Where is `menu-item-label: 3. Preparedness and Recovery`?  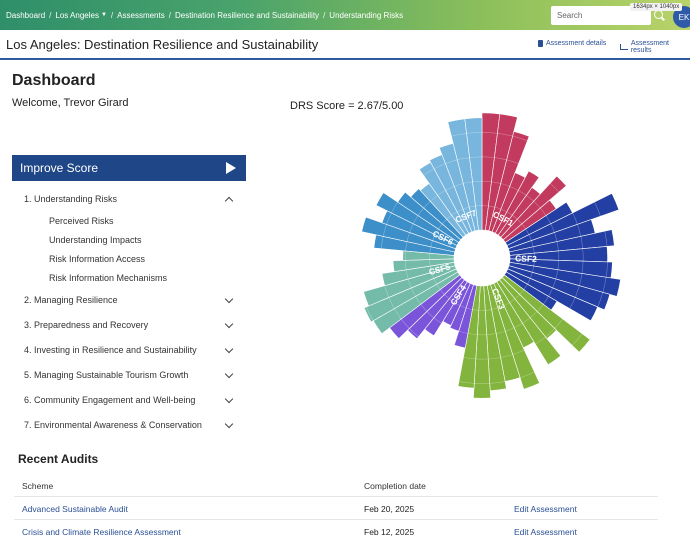
menu-item-label: 3. Preparedness and Recovery is located at coordinates (86, 324).